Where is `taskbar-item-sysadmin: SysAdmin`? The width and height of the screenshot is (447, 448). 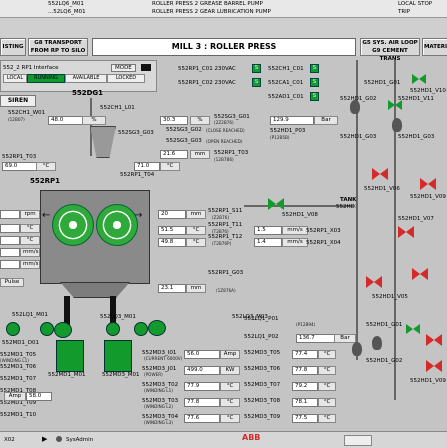
taskbar-item-sysadmin: SysAdmin is located at coordinates (79, 440).